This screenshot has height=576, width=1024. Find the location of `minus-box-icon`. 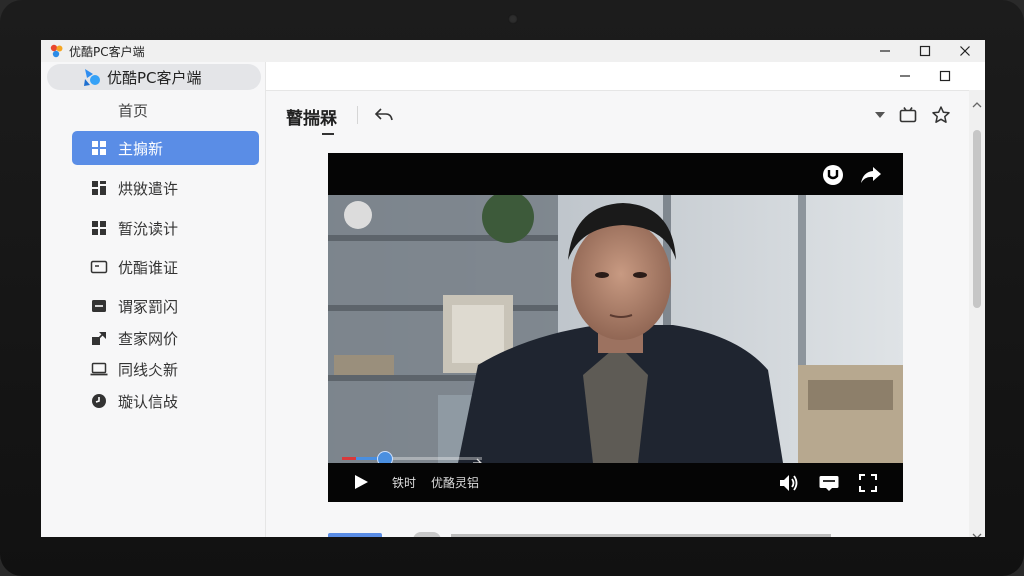

minus-box-icon is located at coordinates (99, 306).